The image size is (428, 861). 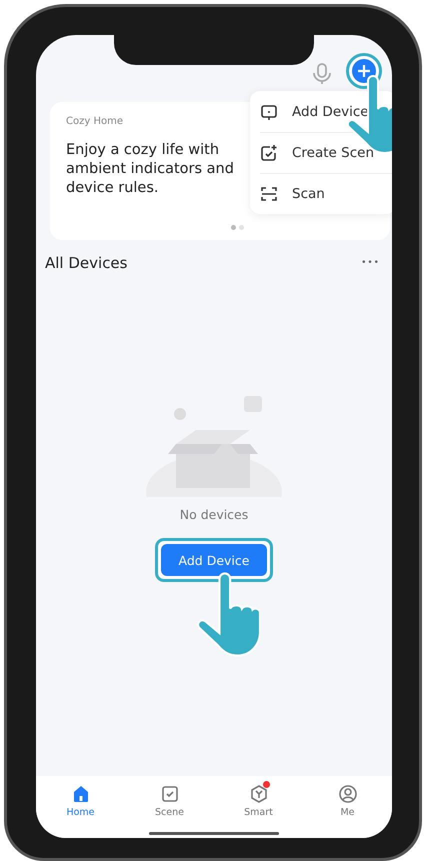 What do you see at coordinates (370, 263) in the screenshot?
I see `more-button: •••` at bounding box center [370, 263].